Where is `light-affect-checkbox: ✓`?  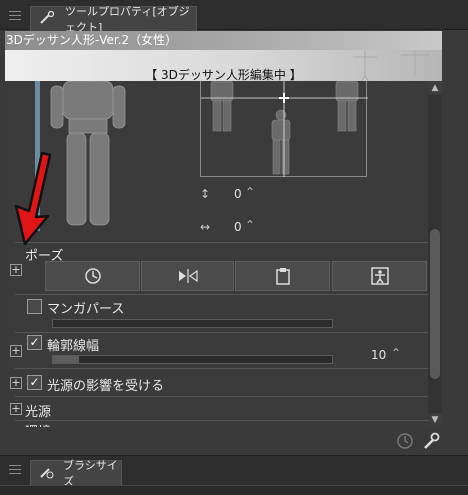 light-affect-checkbox: ✓ is located at coordinates (34, 382).